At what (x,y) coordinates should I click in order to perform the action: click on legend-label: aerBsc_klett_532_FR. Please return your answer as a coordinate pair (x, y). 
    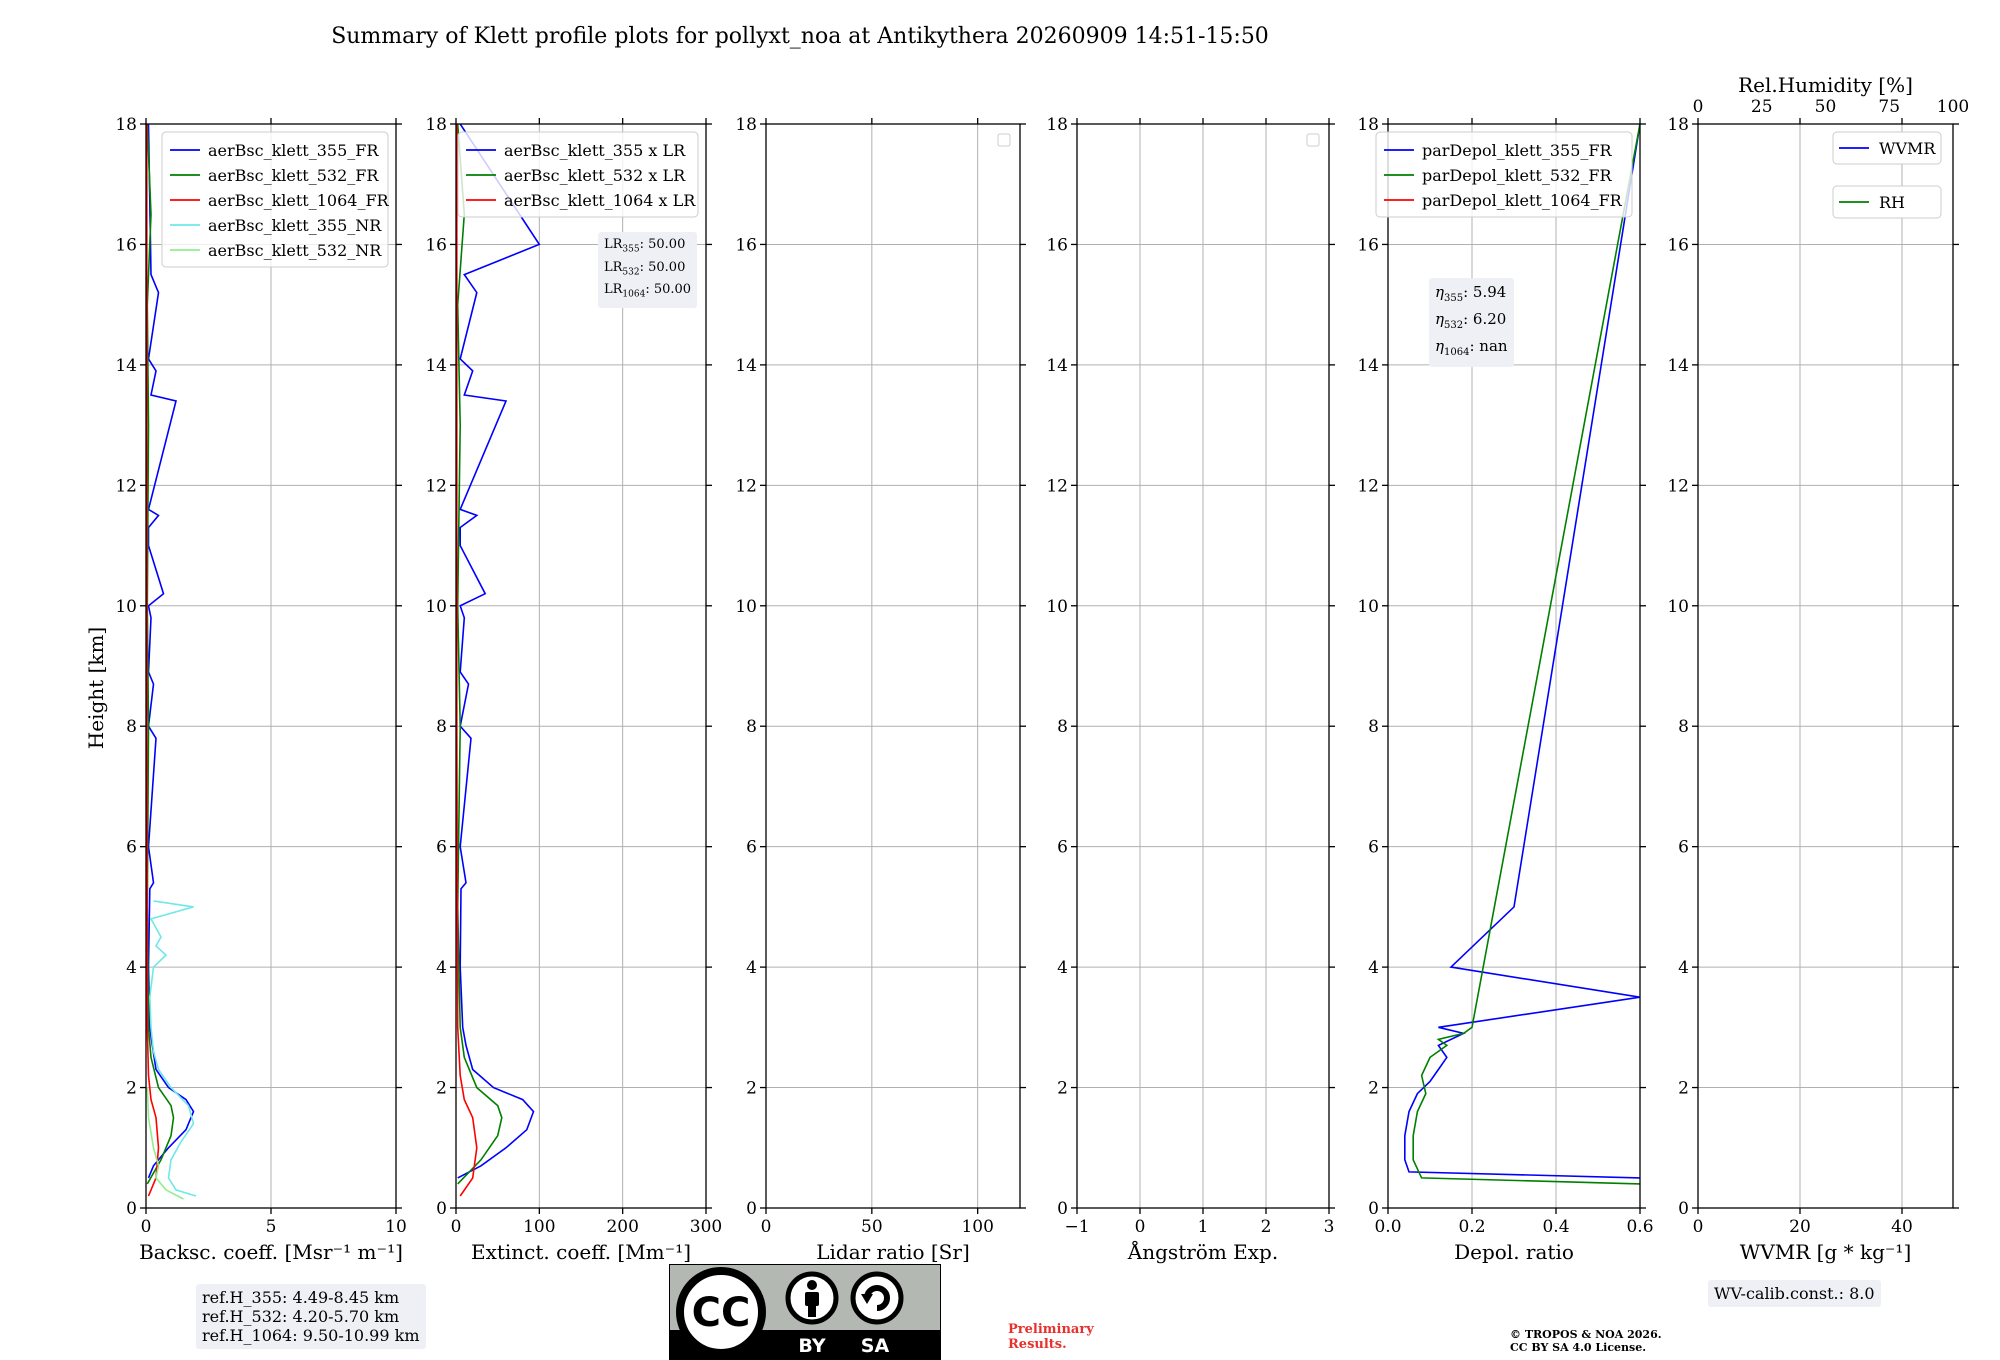
    Looking at the image, I should click on (293, 175).